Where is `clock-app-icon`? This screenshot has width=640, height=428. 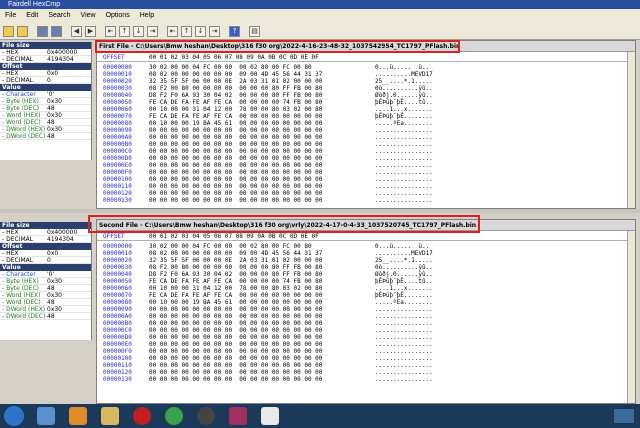 clock-app-icon is located at coordinates (206, 416).